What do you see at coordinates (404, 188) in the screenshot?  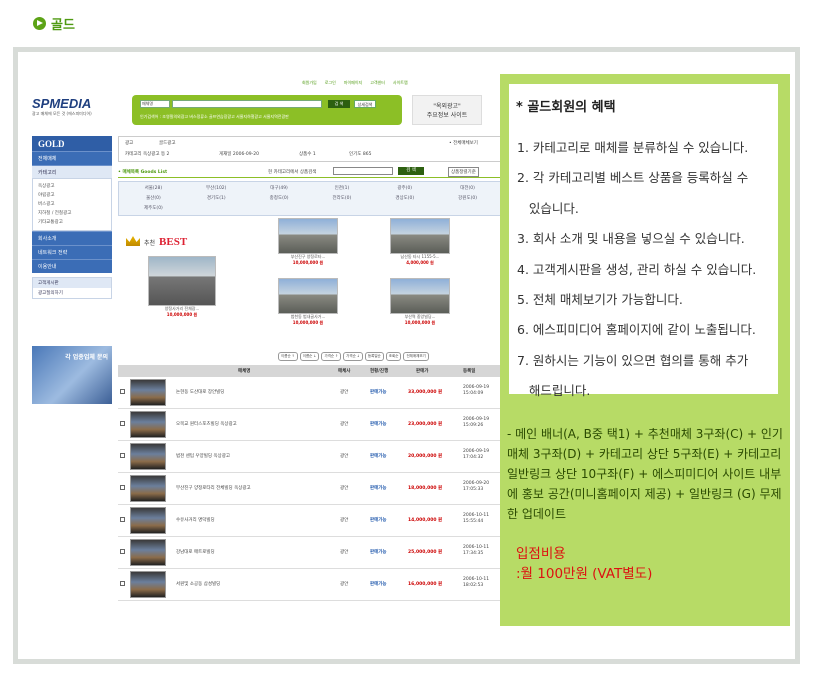 I see `region-link: 광주(0)` at bounding box center [404, 188].